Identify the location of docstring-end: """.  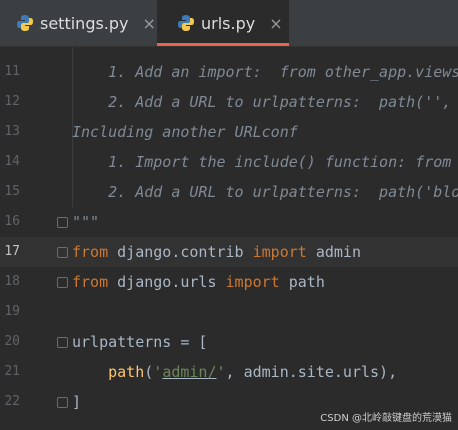
(86, 222).